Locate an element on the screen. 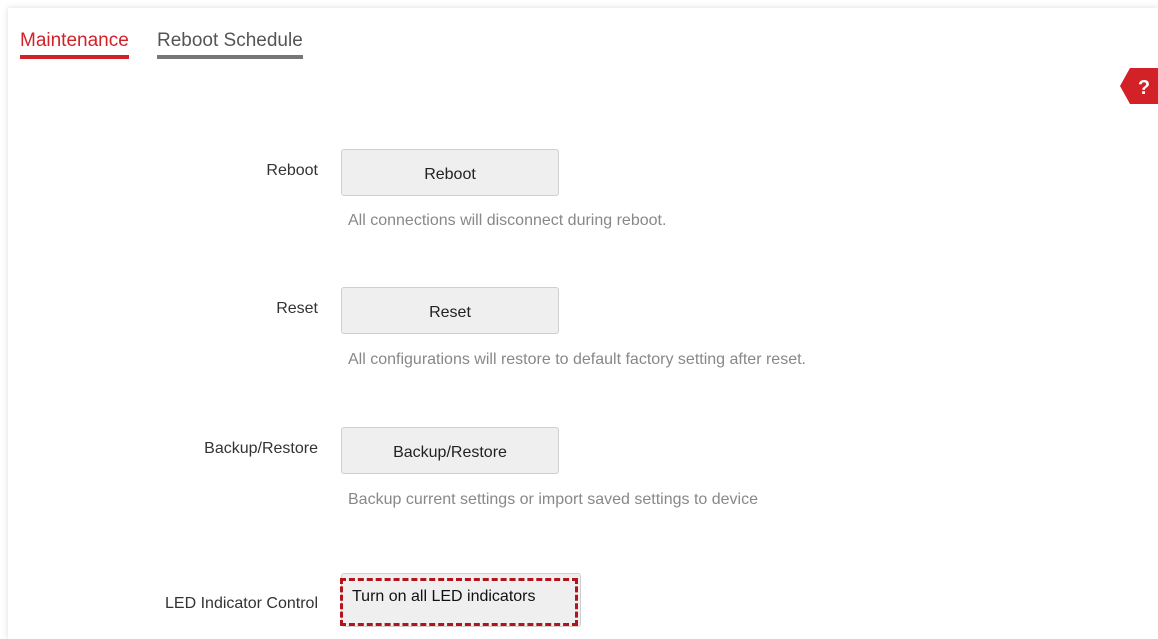 This screenshot has height=639, width=1158. led-indicator-button-label: Turn on all LED indicators is located at coordinates (444, 596).